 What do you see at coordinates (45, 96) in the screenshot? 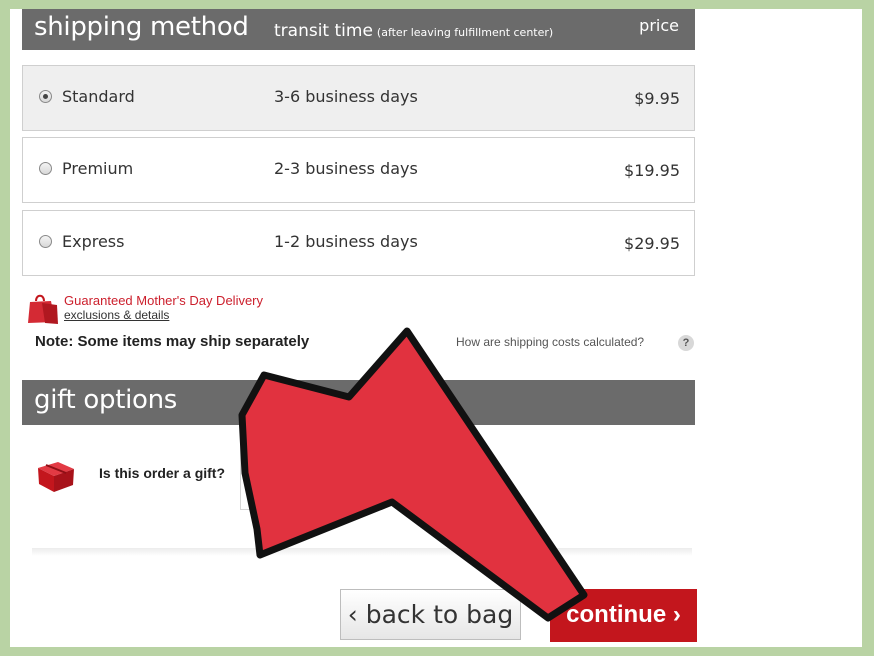
I see `radio-standard` at bounding box center [45, 96].